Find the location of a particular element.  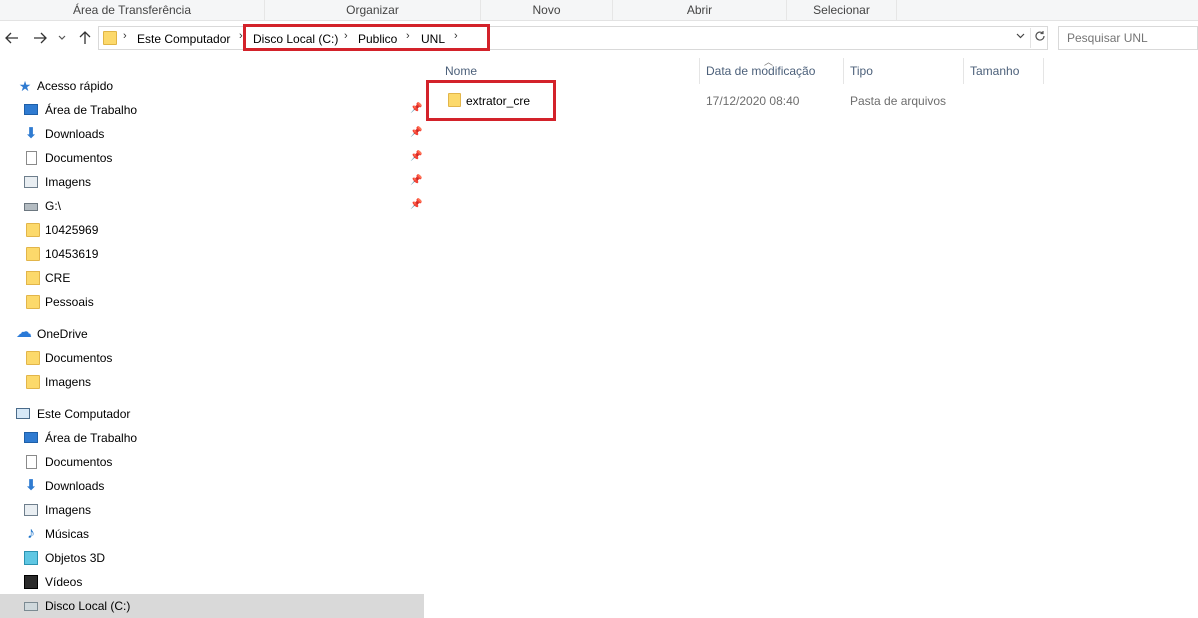

sidebar-item-pc-desktop: Área de Trabalho is located at coordinates (212, 438).